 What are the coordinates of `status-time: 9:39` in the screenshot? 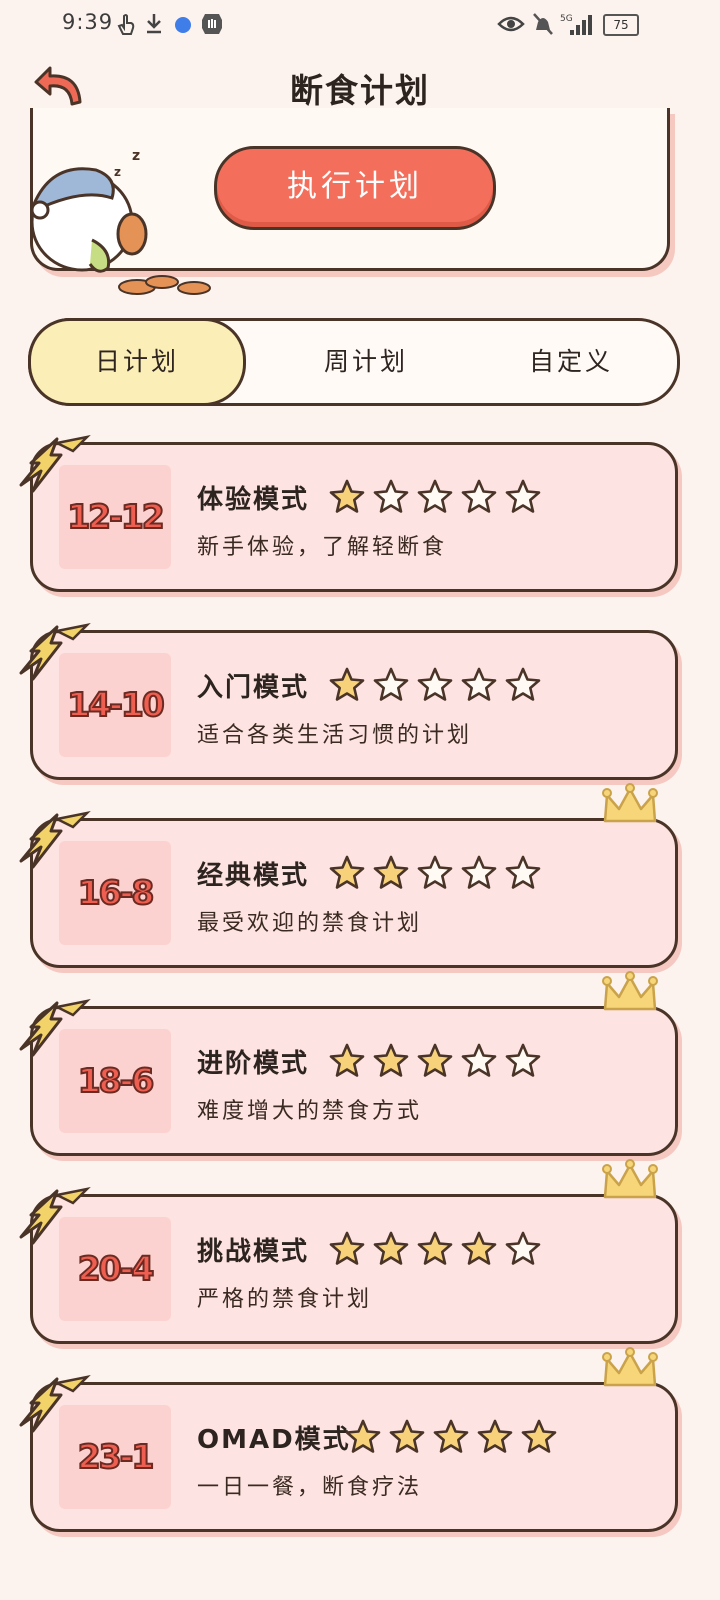 It's located at (88, 22).